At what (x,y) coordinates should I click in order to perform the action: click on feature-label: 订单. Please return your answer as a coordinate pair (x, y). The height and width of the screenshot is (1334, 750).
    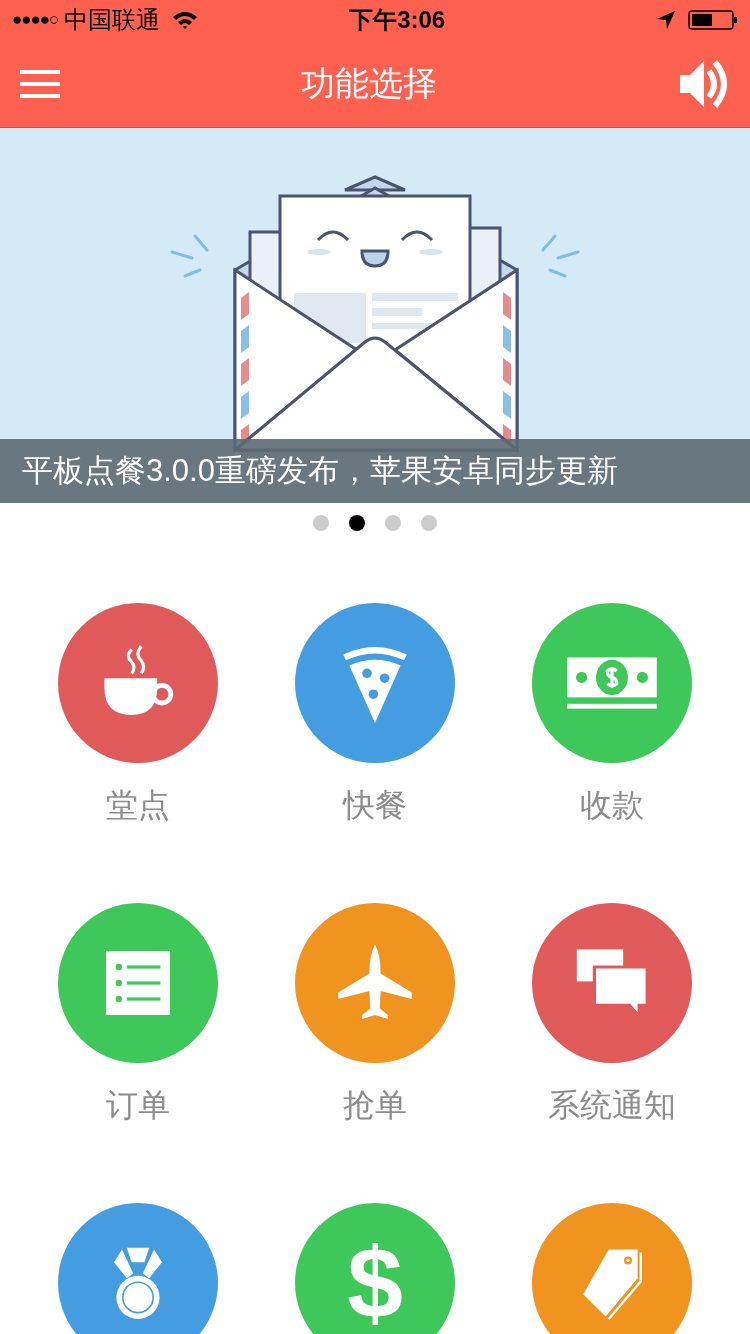
    Looking at the image, I should click on (138, 1105).